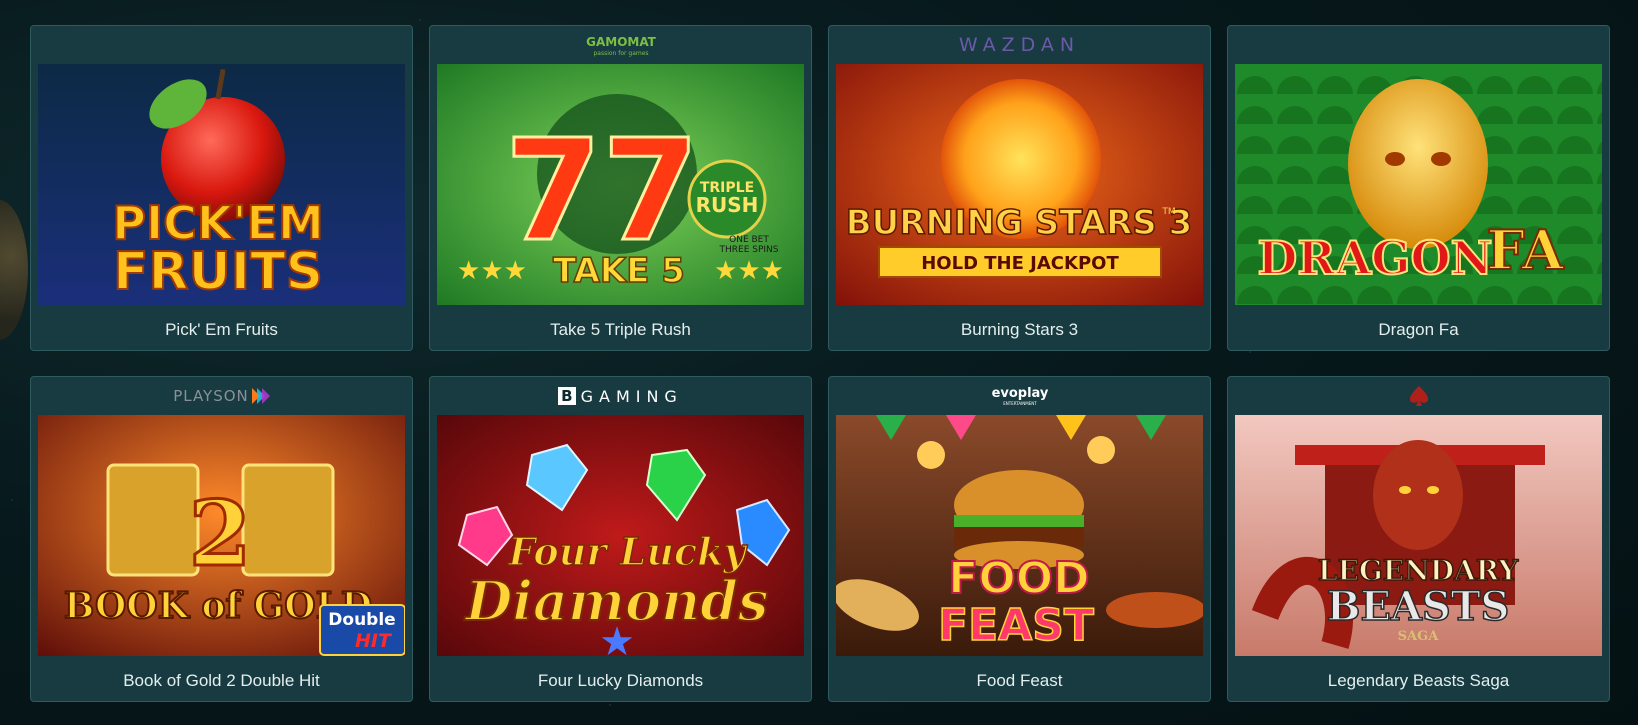 Image resolution: width=1638 pixels, height=725 pixels. Describe the element at coordinates (1525, 250) in the screenshot. I see `art-title-fa: FA` at that location.